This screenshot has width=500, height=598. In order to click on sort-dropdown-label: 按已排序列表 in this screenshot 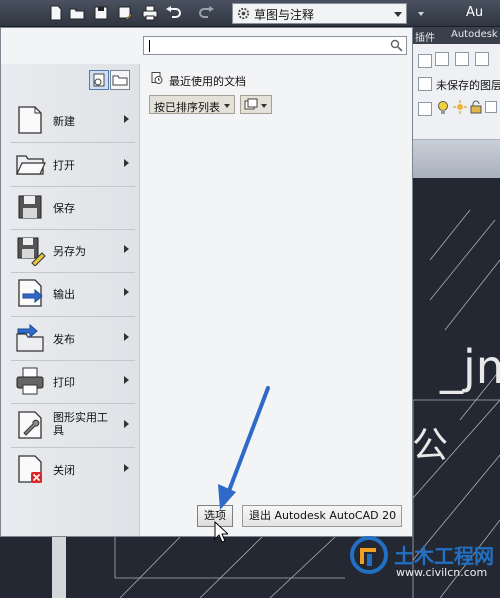, I will do `click(187, 107)`.